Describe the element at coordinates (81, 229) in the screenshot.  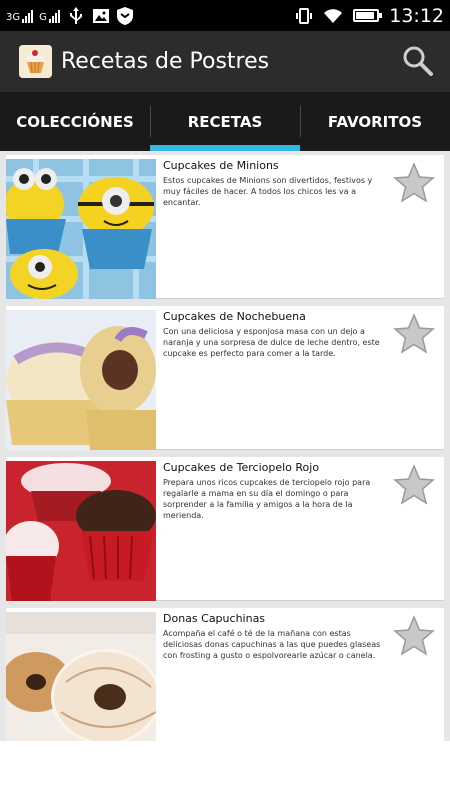
I see `minion-cupcakes-photo` at that location.